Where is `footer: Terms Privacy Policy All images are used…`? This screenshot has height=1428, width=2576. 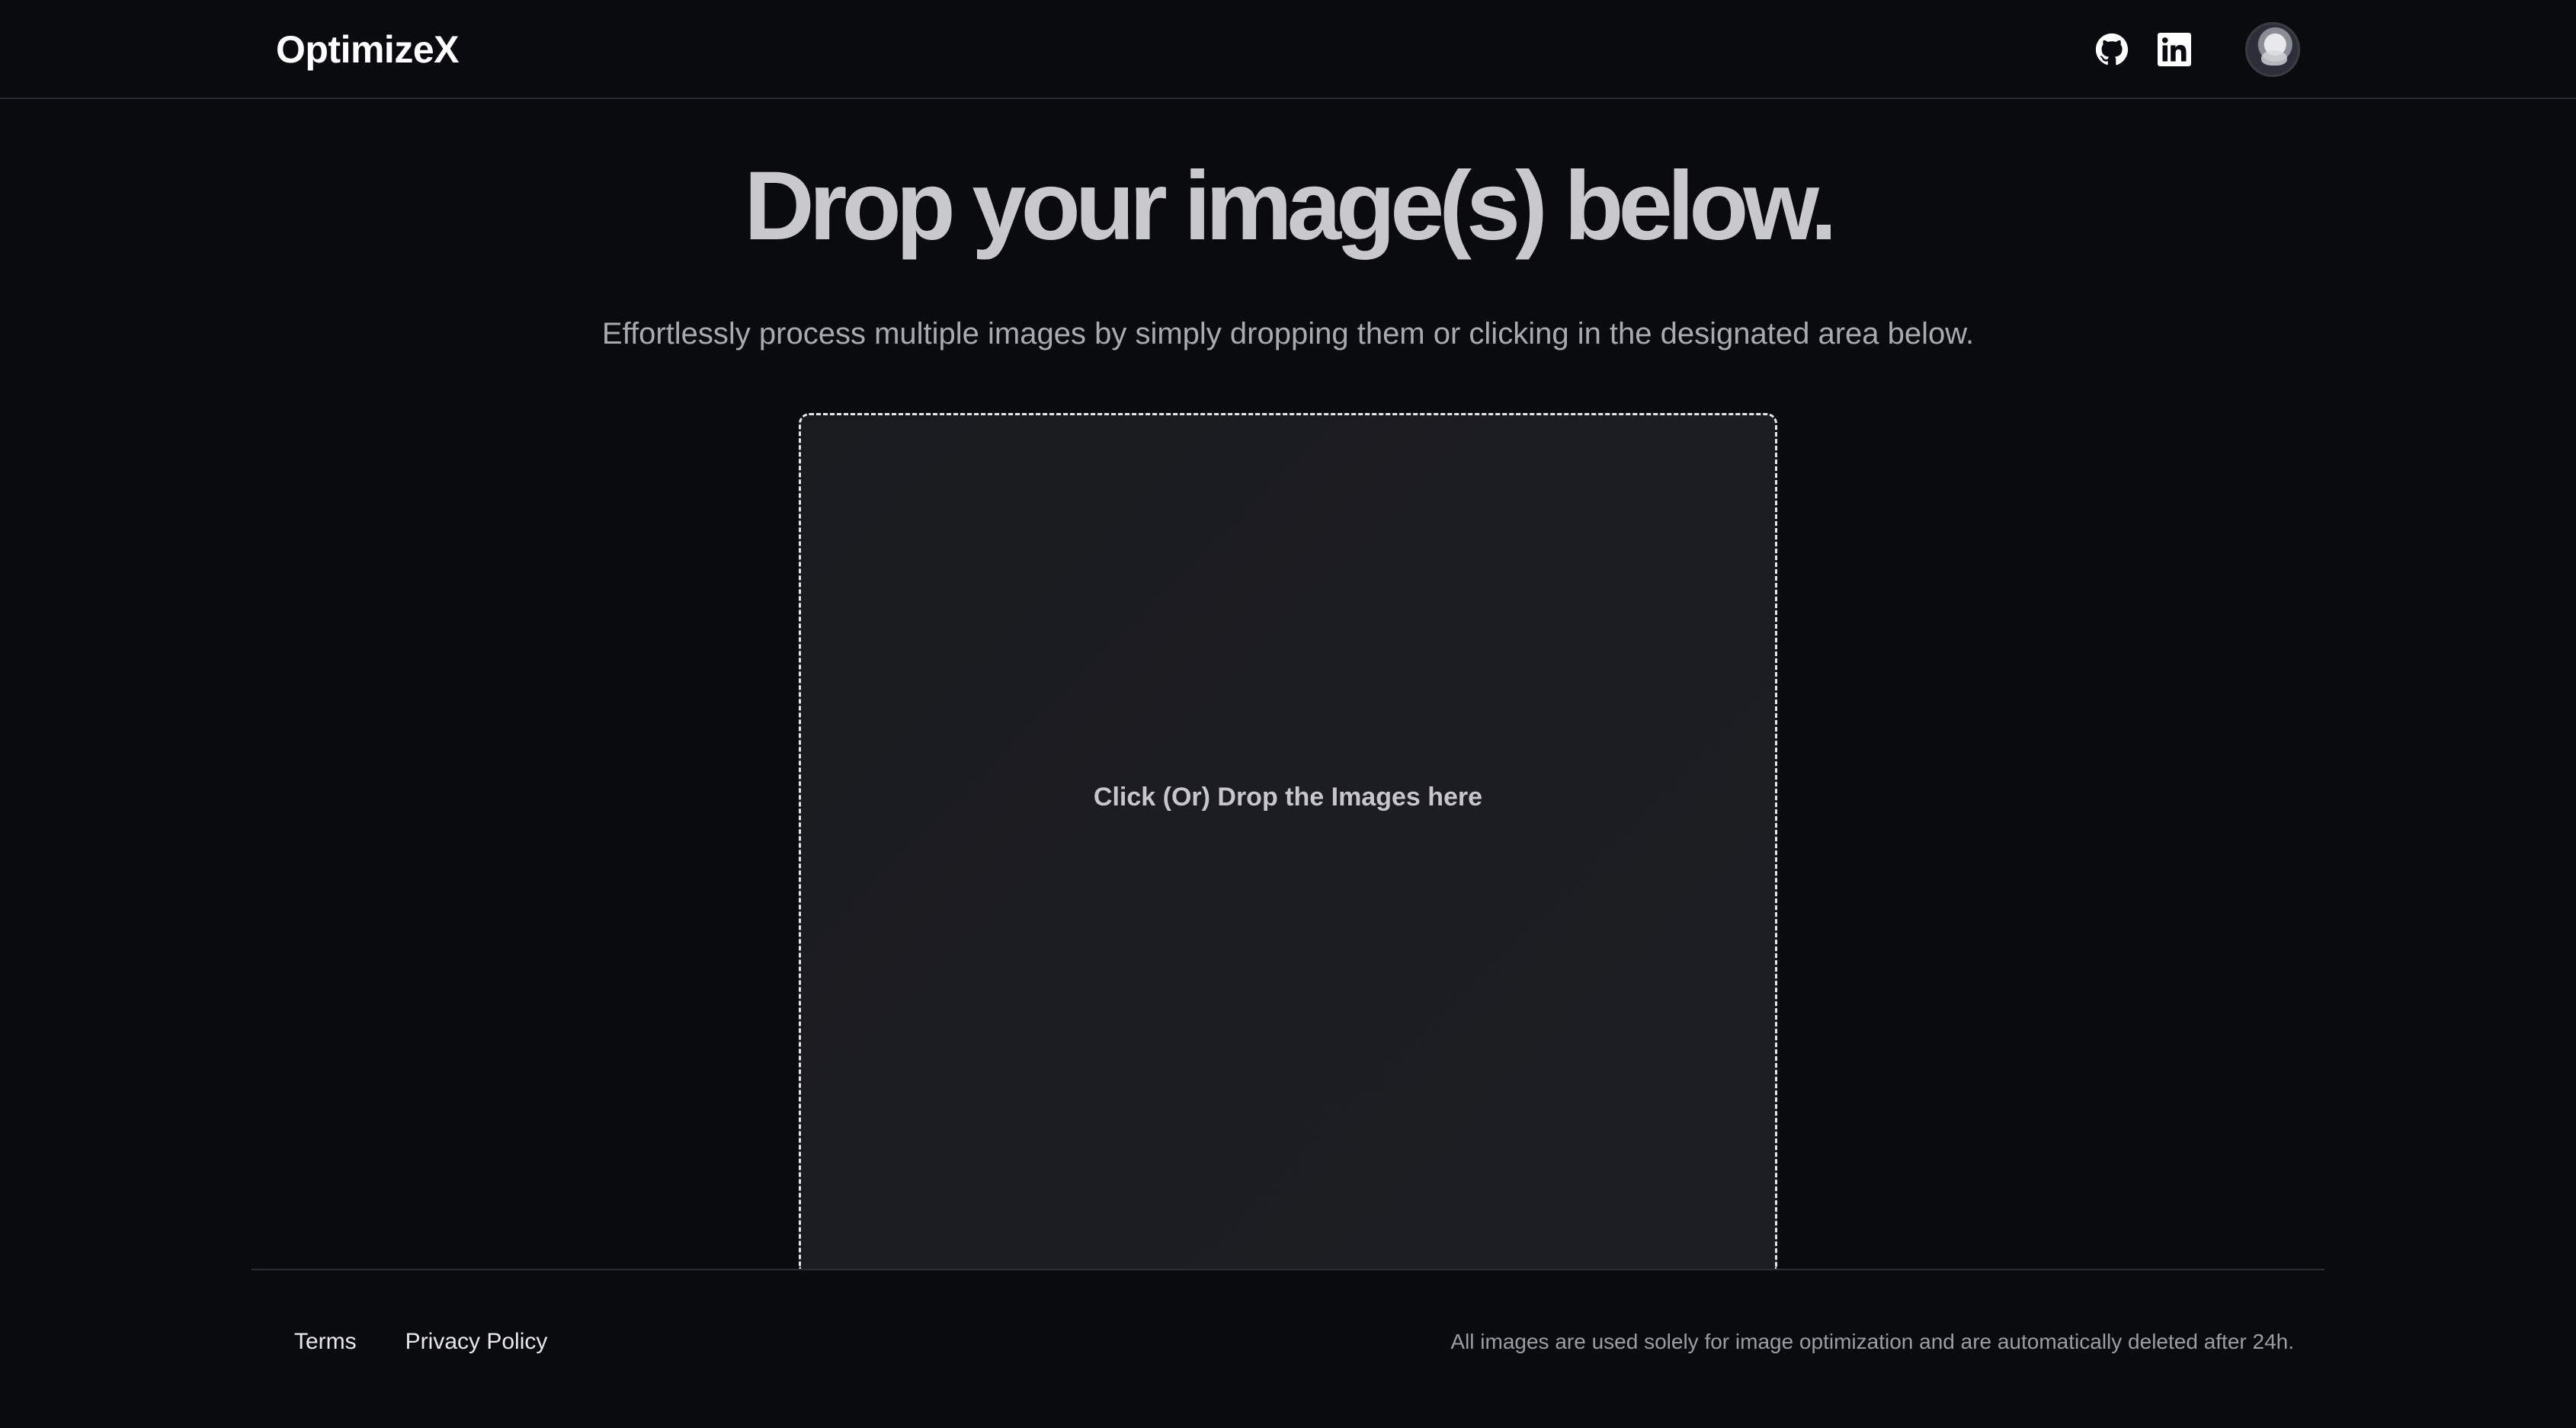 footer: Terms Privacy Policy All images are used… is located at coordinates (1288, 1349).